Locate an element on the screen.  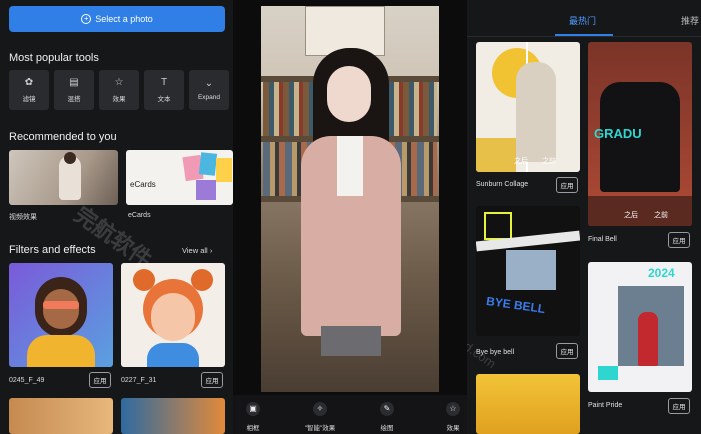
template-thumb: 2024 is located at coordinates (640, 327).